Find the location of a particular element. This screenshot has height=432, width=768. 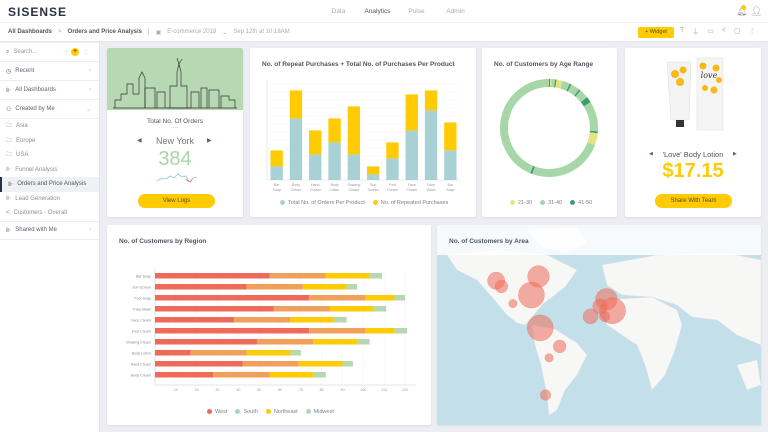

sidebar-item: ⊪ Orders and Price Analysis is located at coordinates (49, 184).